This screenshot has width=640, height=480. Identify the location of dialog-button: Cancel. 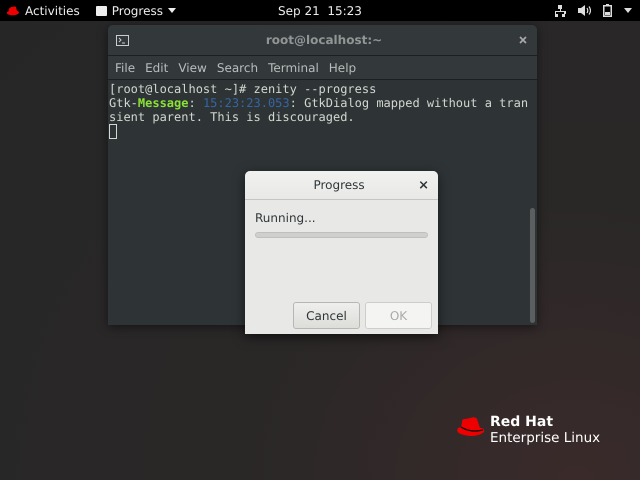
(326, 315).